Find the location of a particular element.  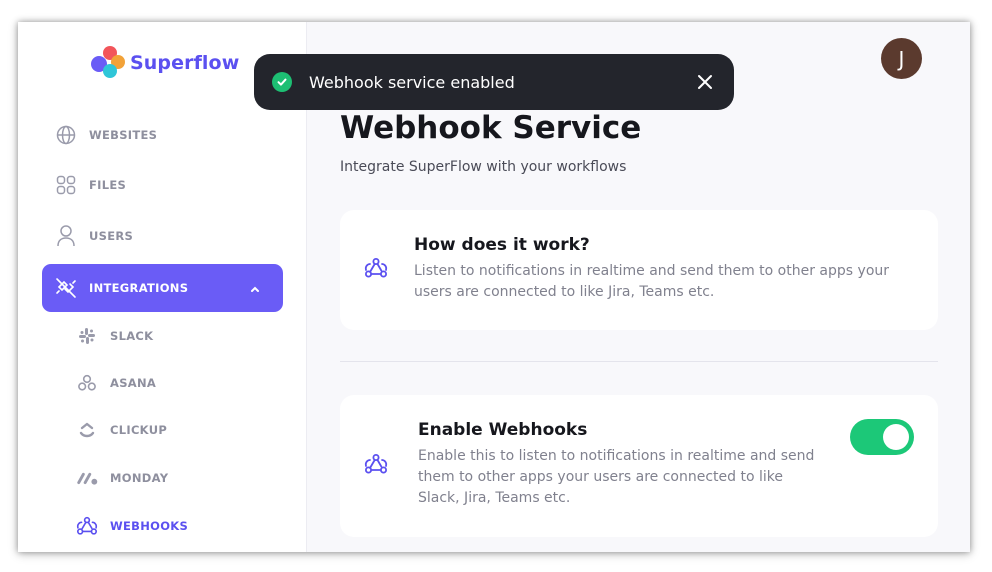

toggle-knob is located at coordinates (896, 437).